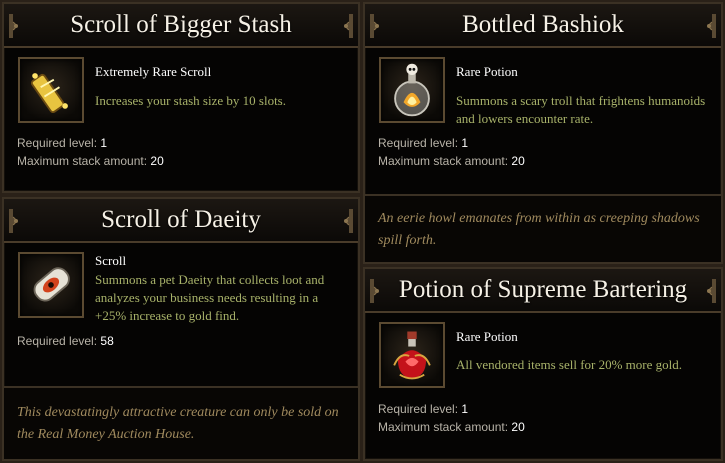 This screenshot has width=725, height=463. I want to click on stat-value: 58, so click(107, 341).